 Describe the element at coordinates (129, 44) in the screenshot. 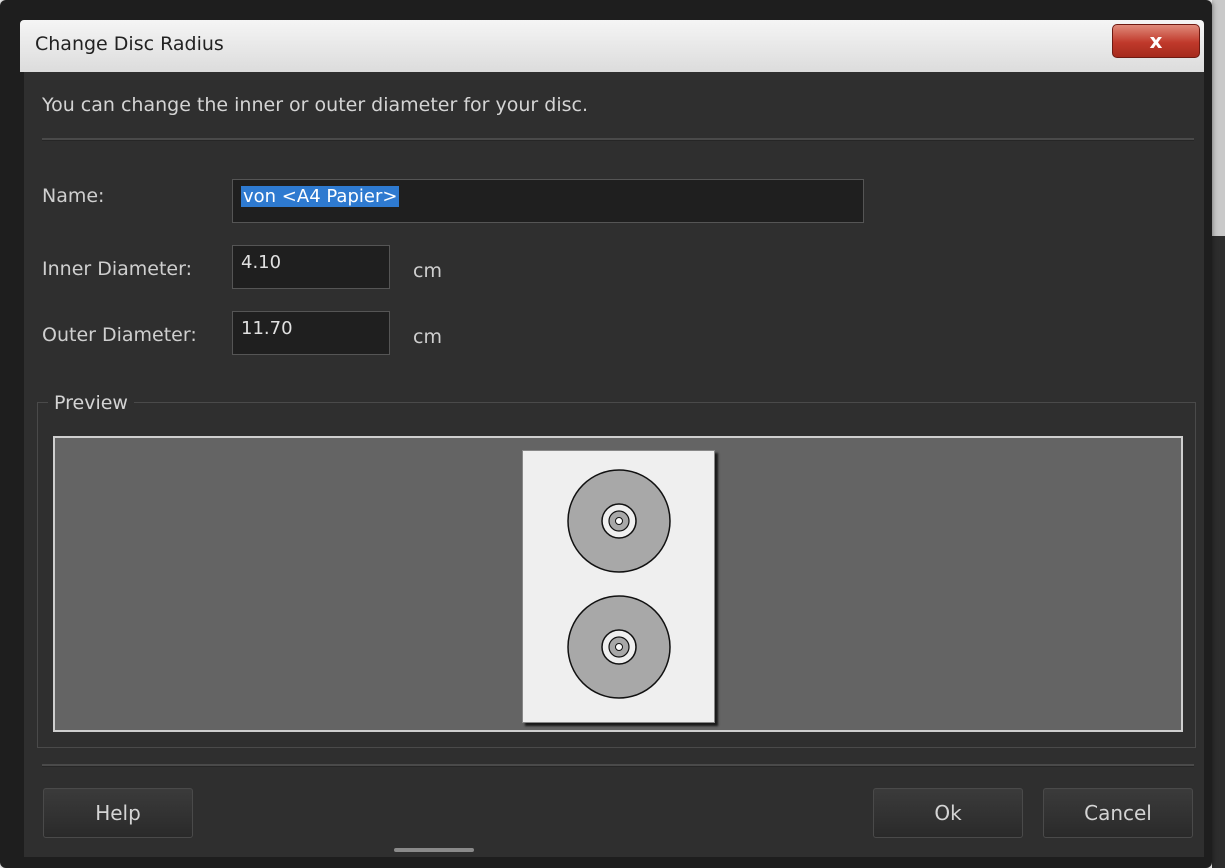

I see `dialog-title: Change Disc Radius` at that location.